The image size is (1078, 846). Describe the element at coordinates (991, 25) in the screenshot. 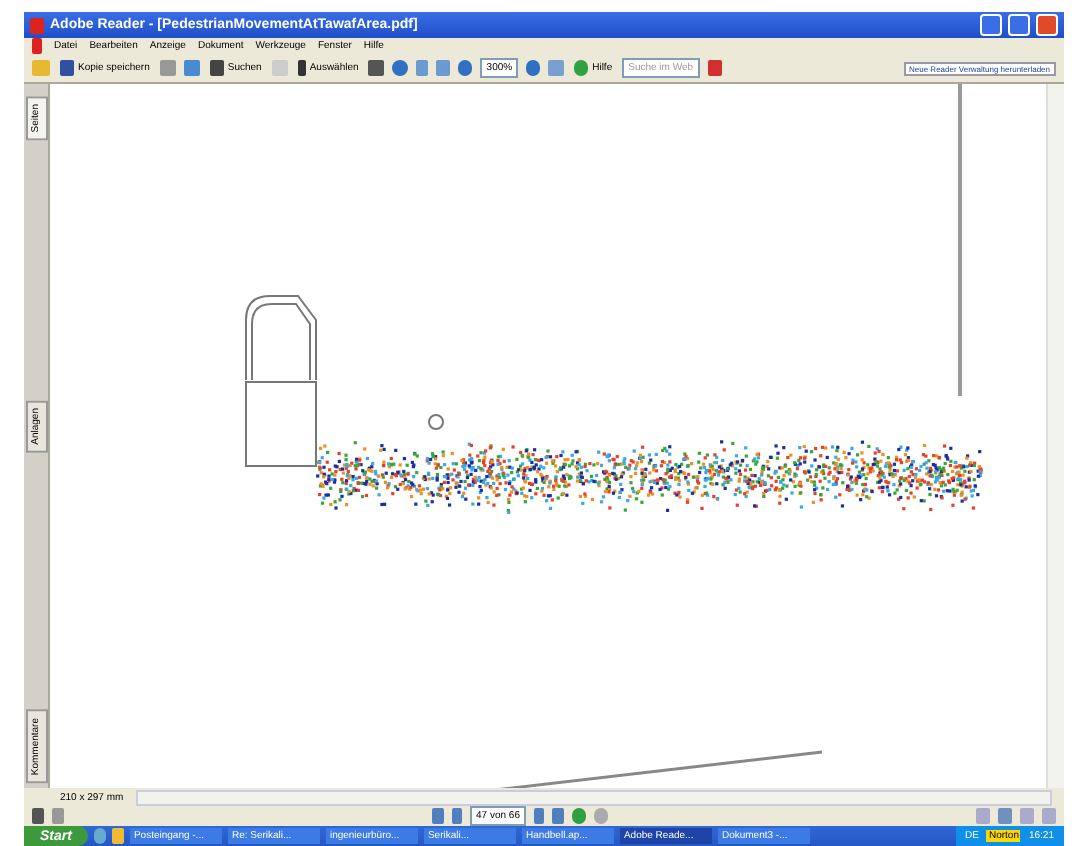

I see `minimize-button` at that location.